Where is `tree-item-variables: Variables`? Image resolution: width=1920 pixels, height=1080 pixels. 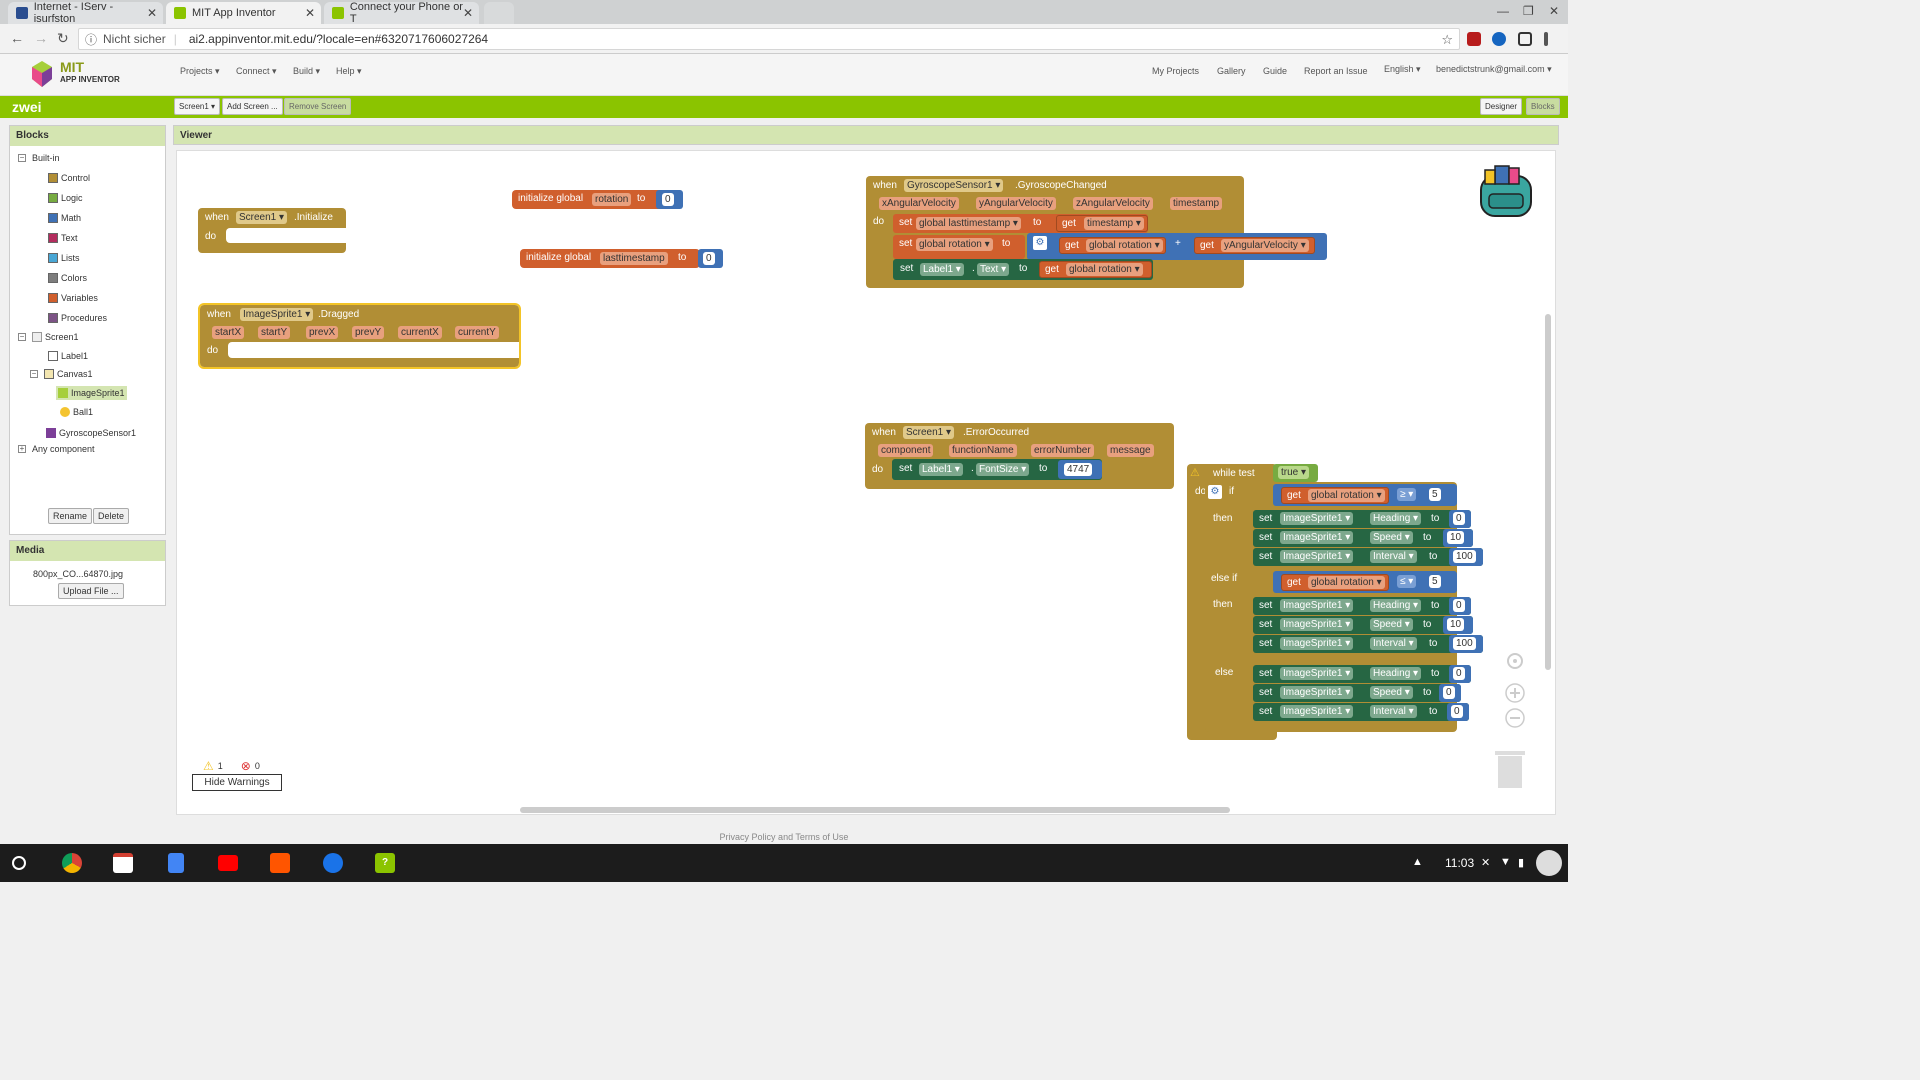
tree-item-variables: Variables is located at coordinates (73, 298).